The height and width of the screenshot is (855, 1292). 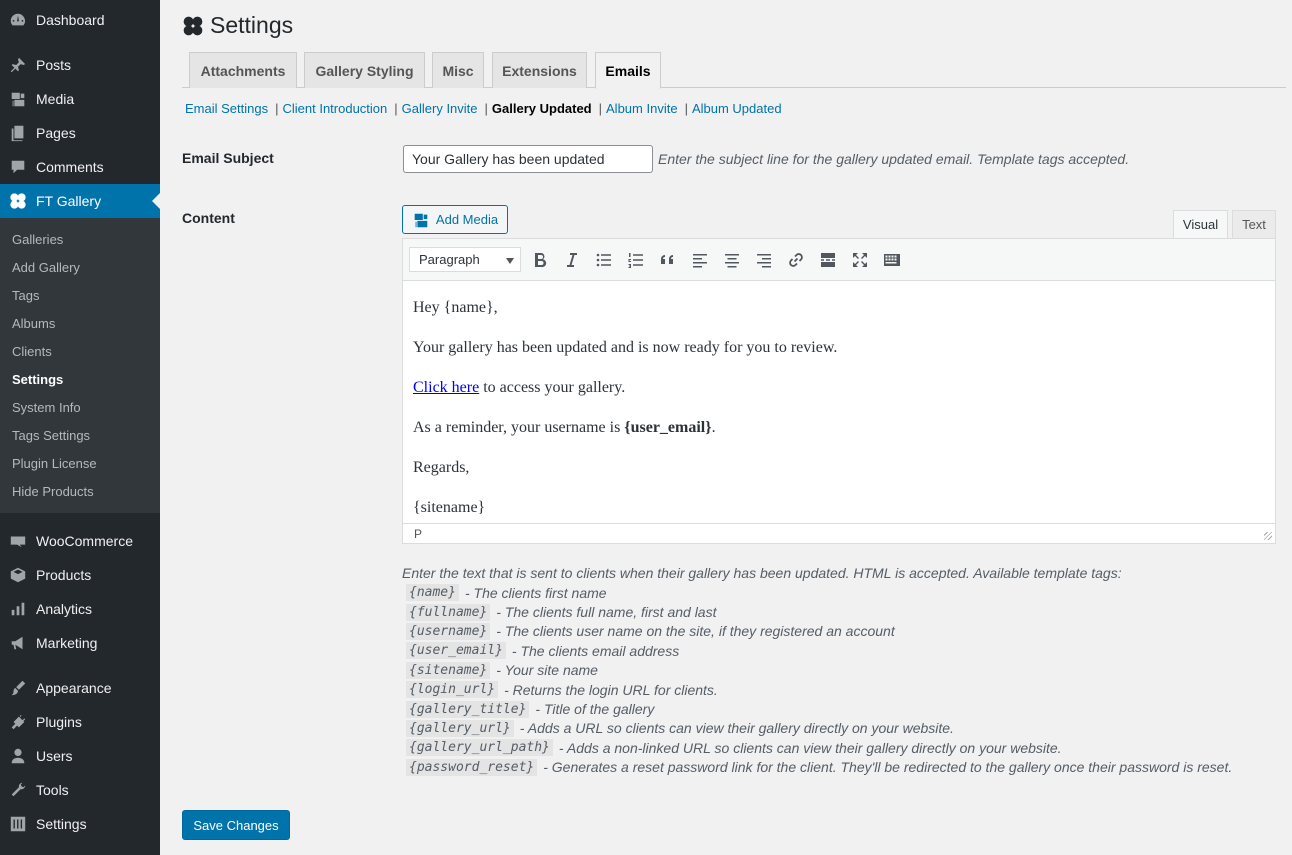 I want to click on menu-item-products: Products, so click(x=80, y=575).